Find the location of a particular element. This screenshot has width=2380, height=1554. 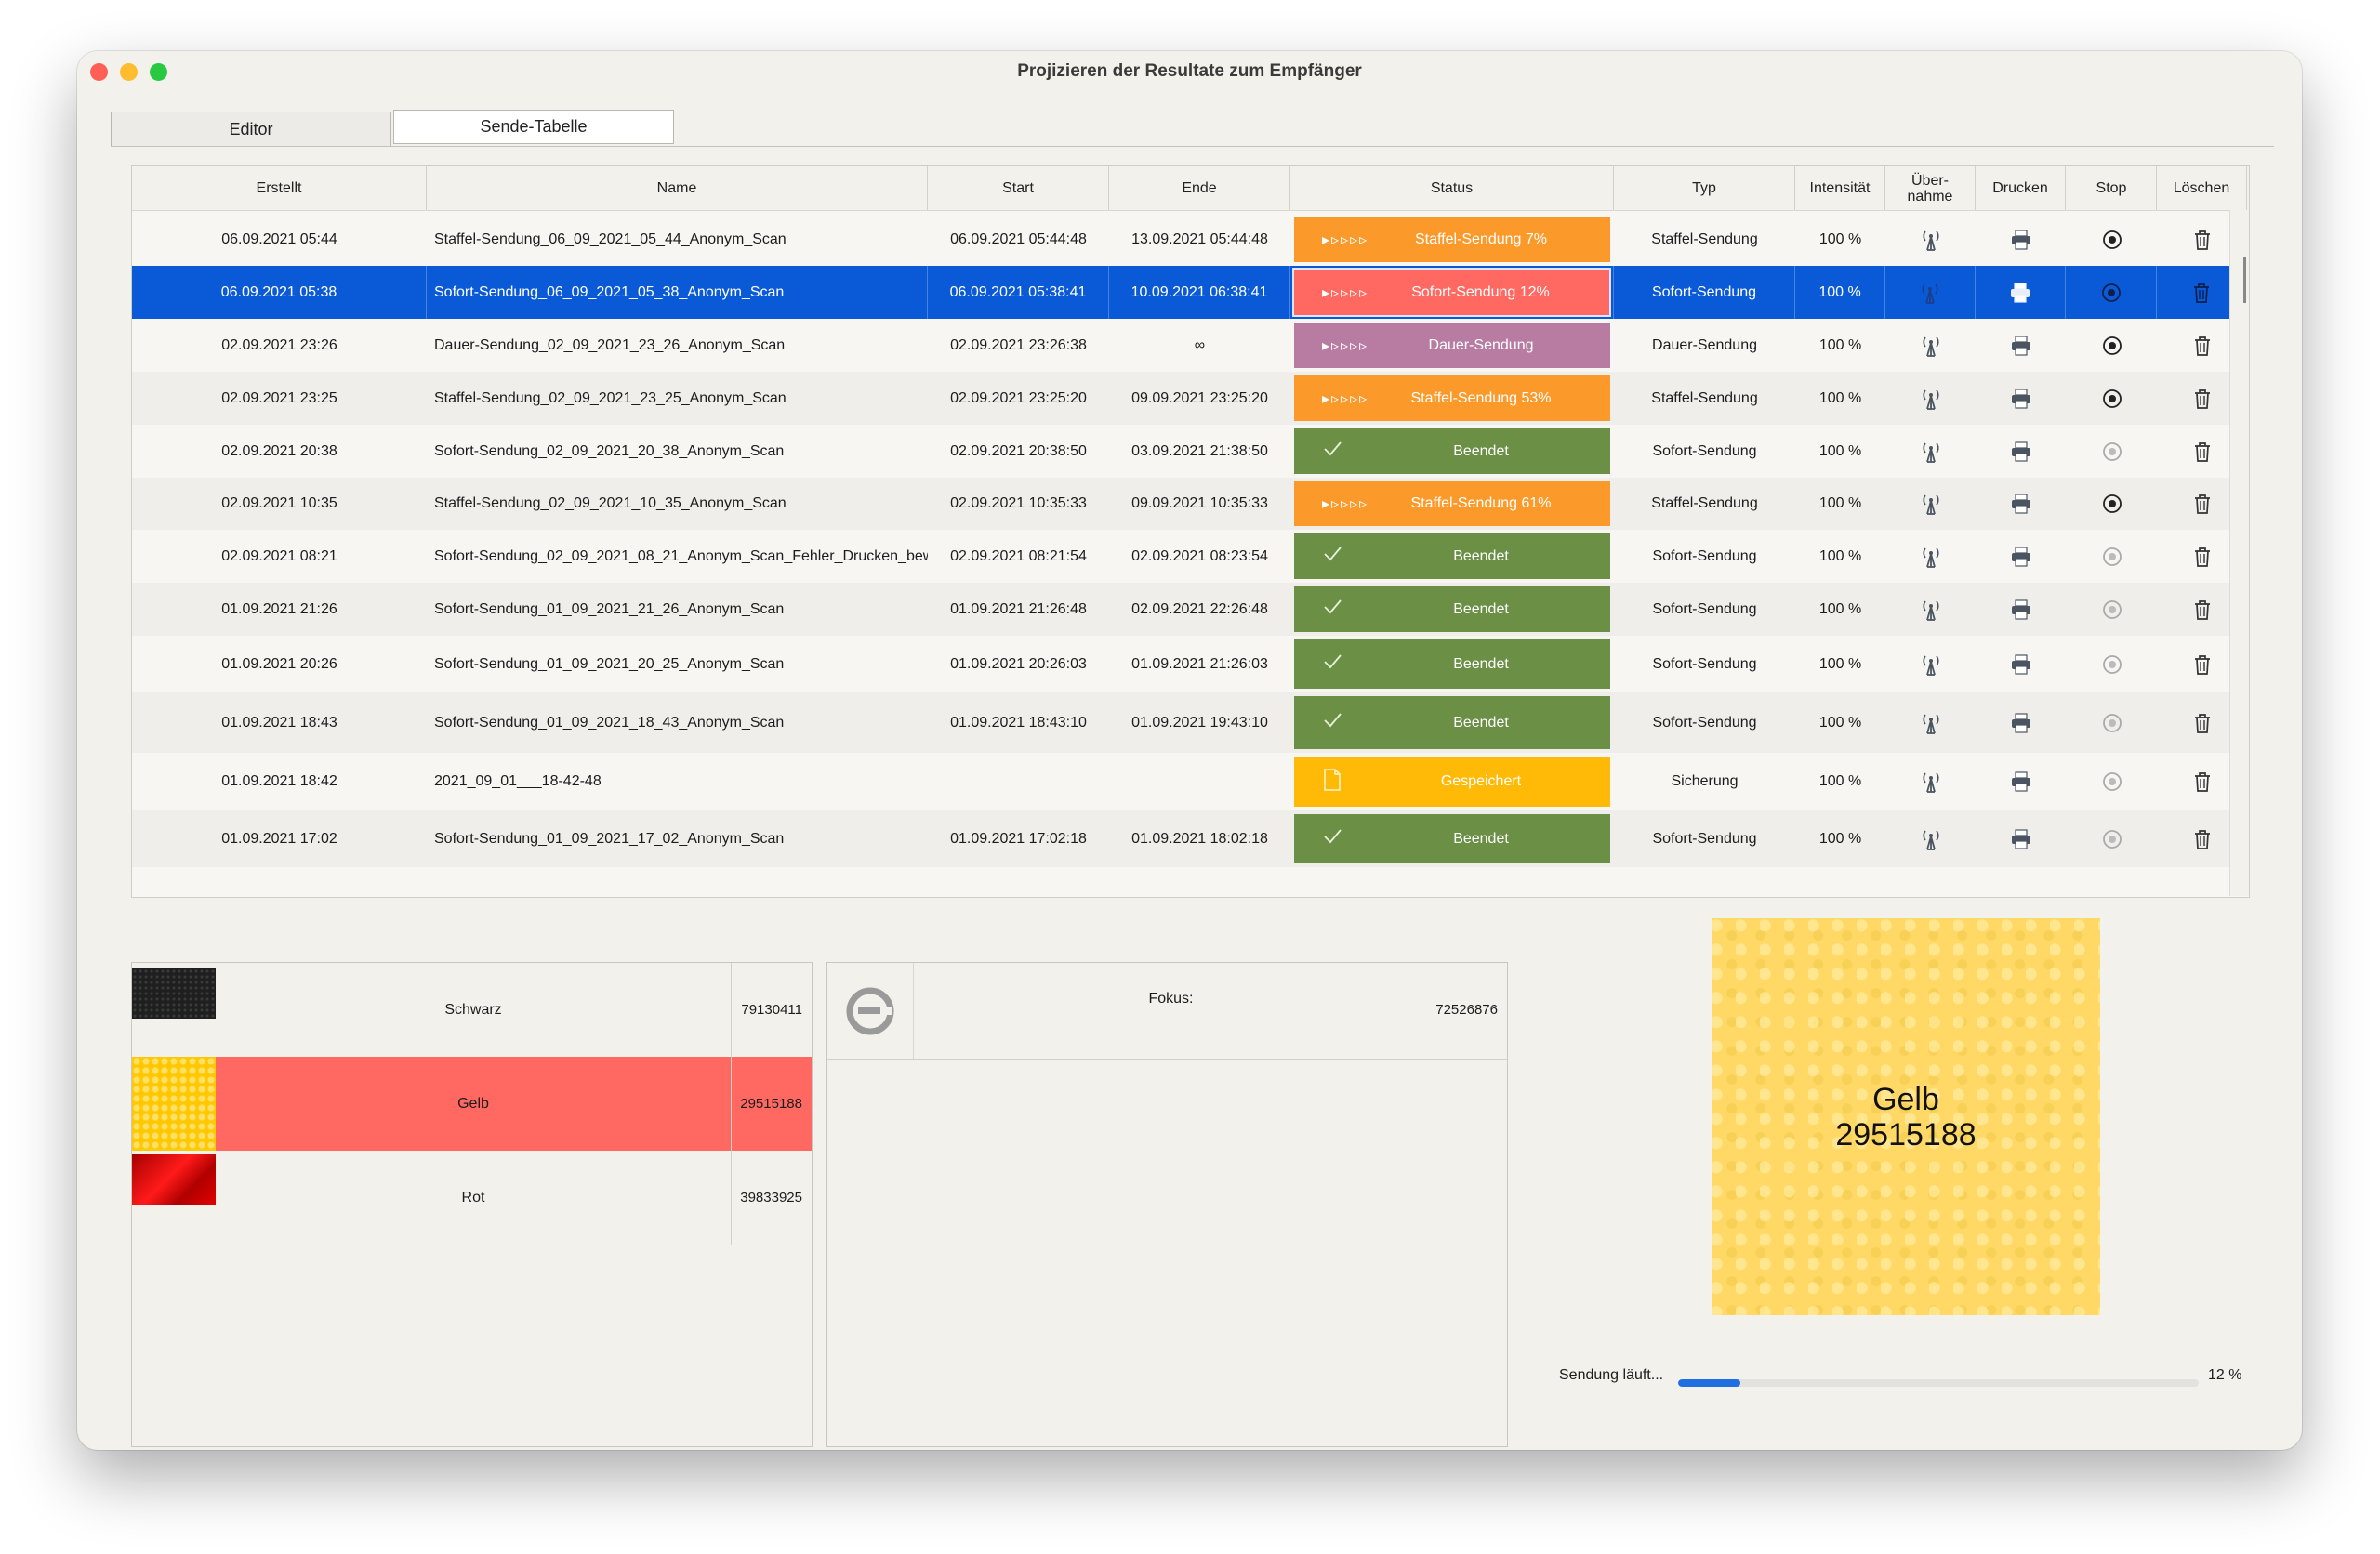

color-row-schwarz: Schwarz 79130411 is located at coordinates (472, 1010).